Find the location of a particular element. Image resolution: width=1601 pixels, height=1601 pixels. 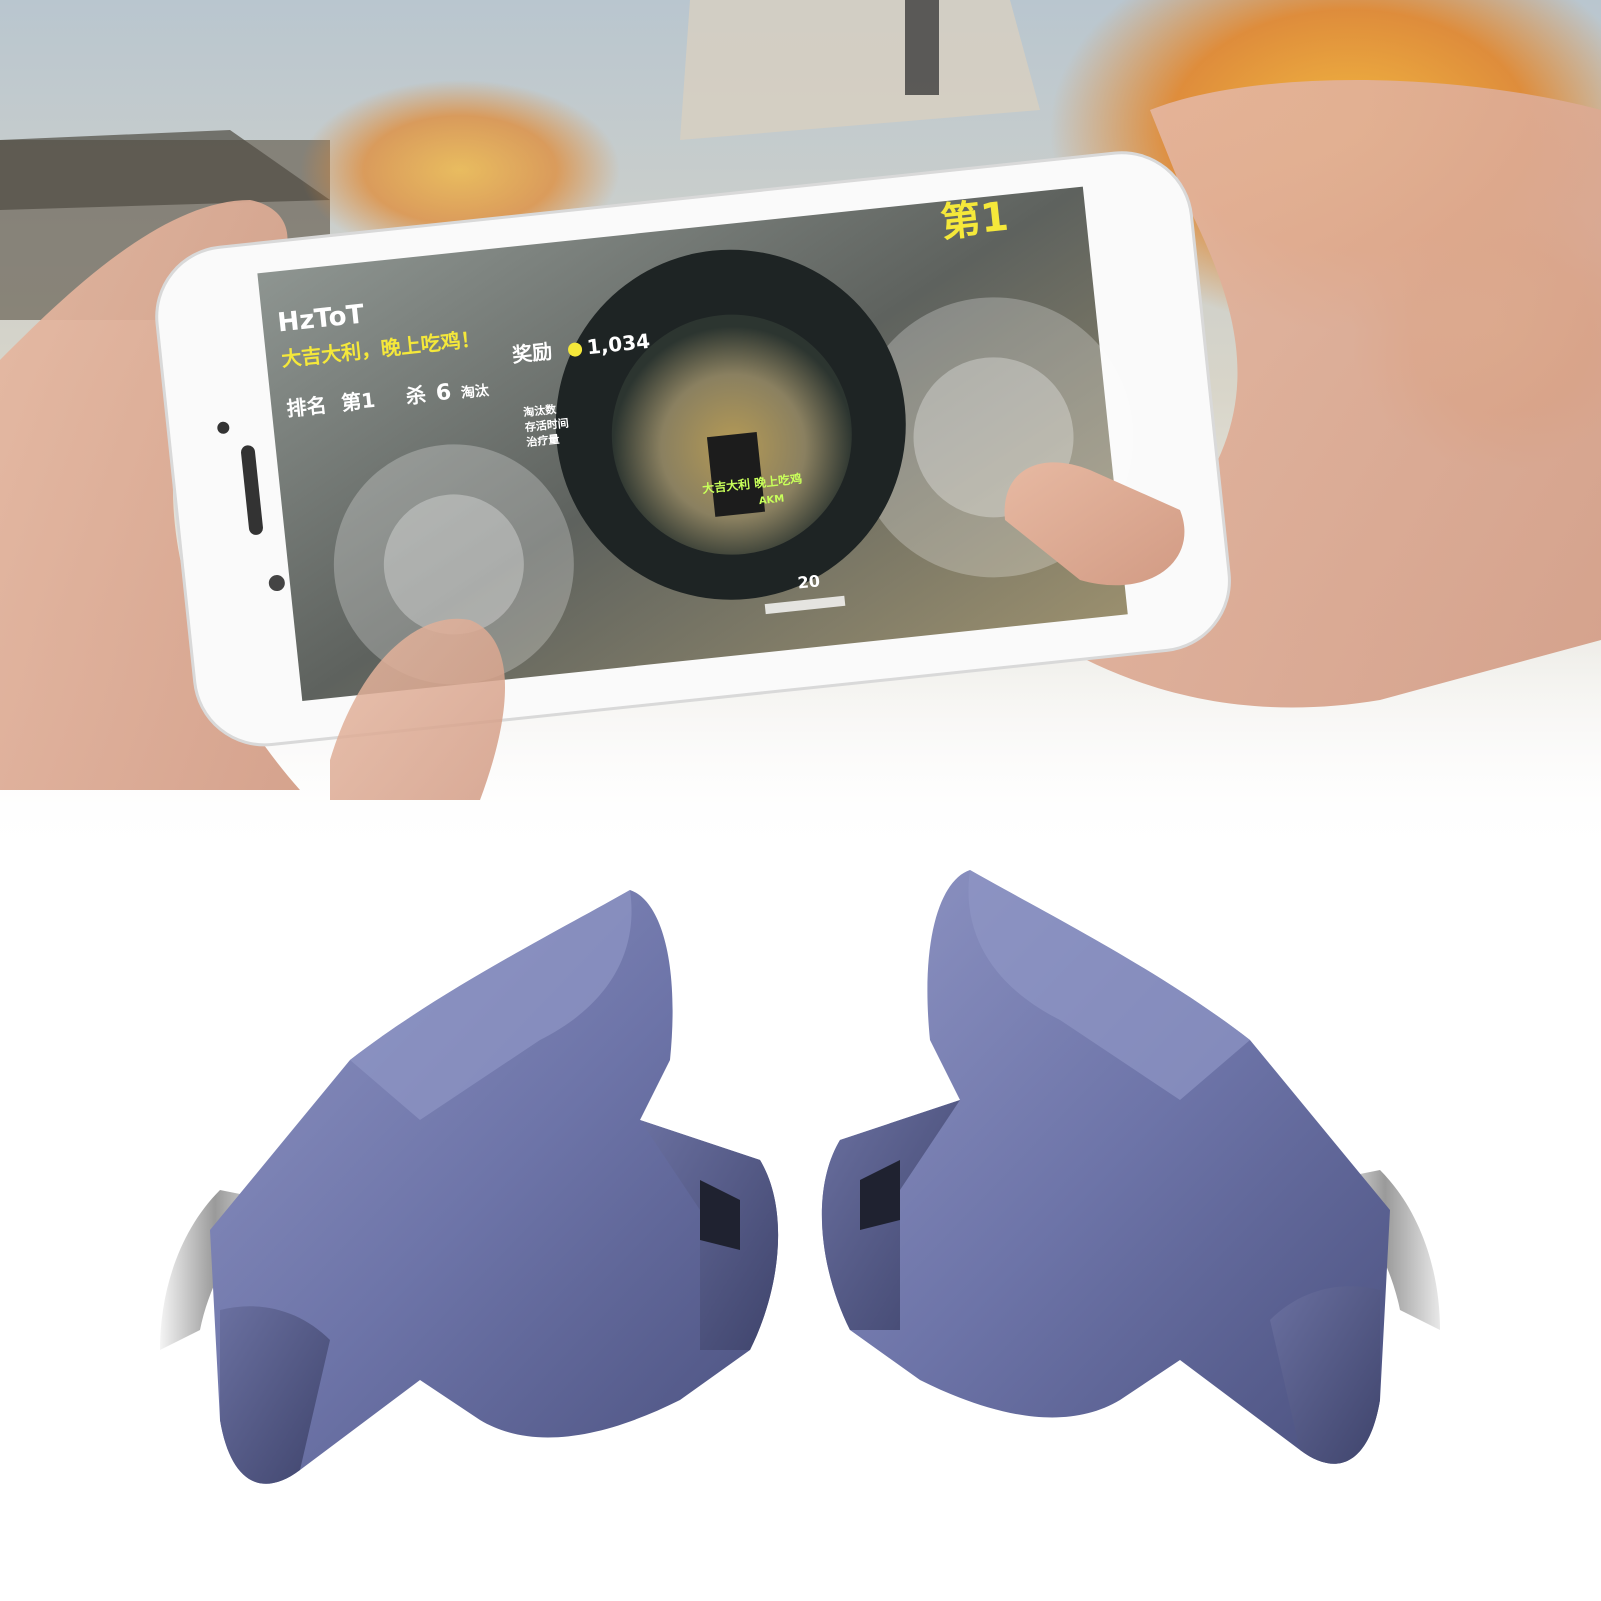

hud-rank-value: 第1 is located at coordinates (358, 401).